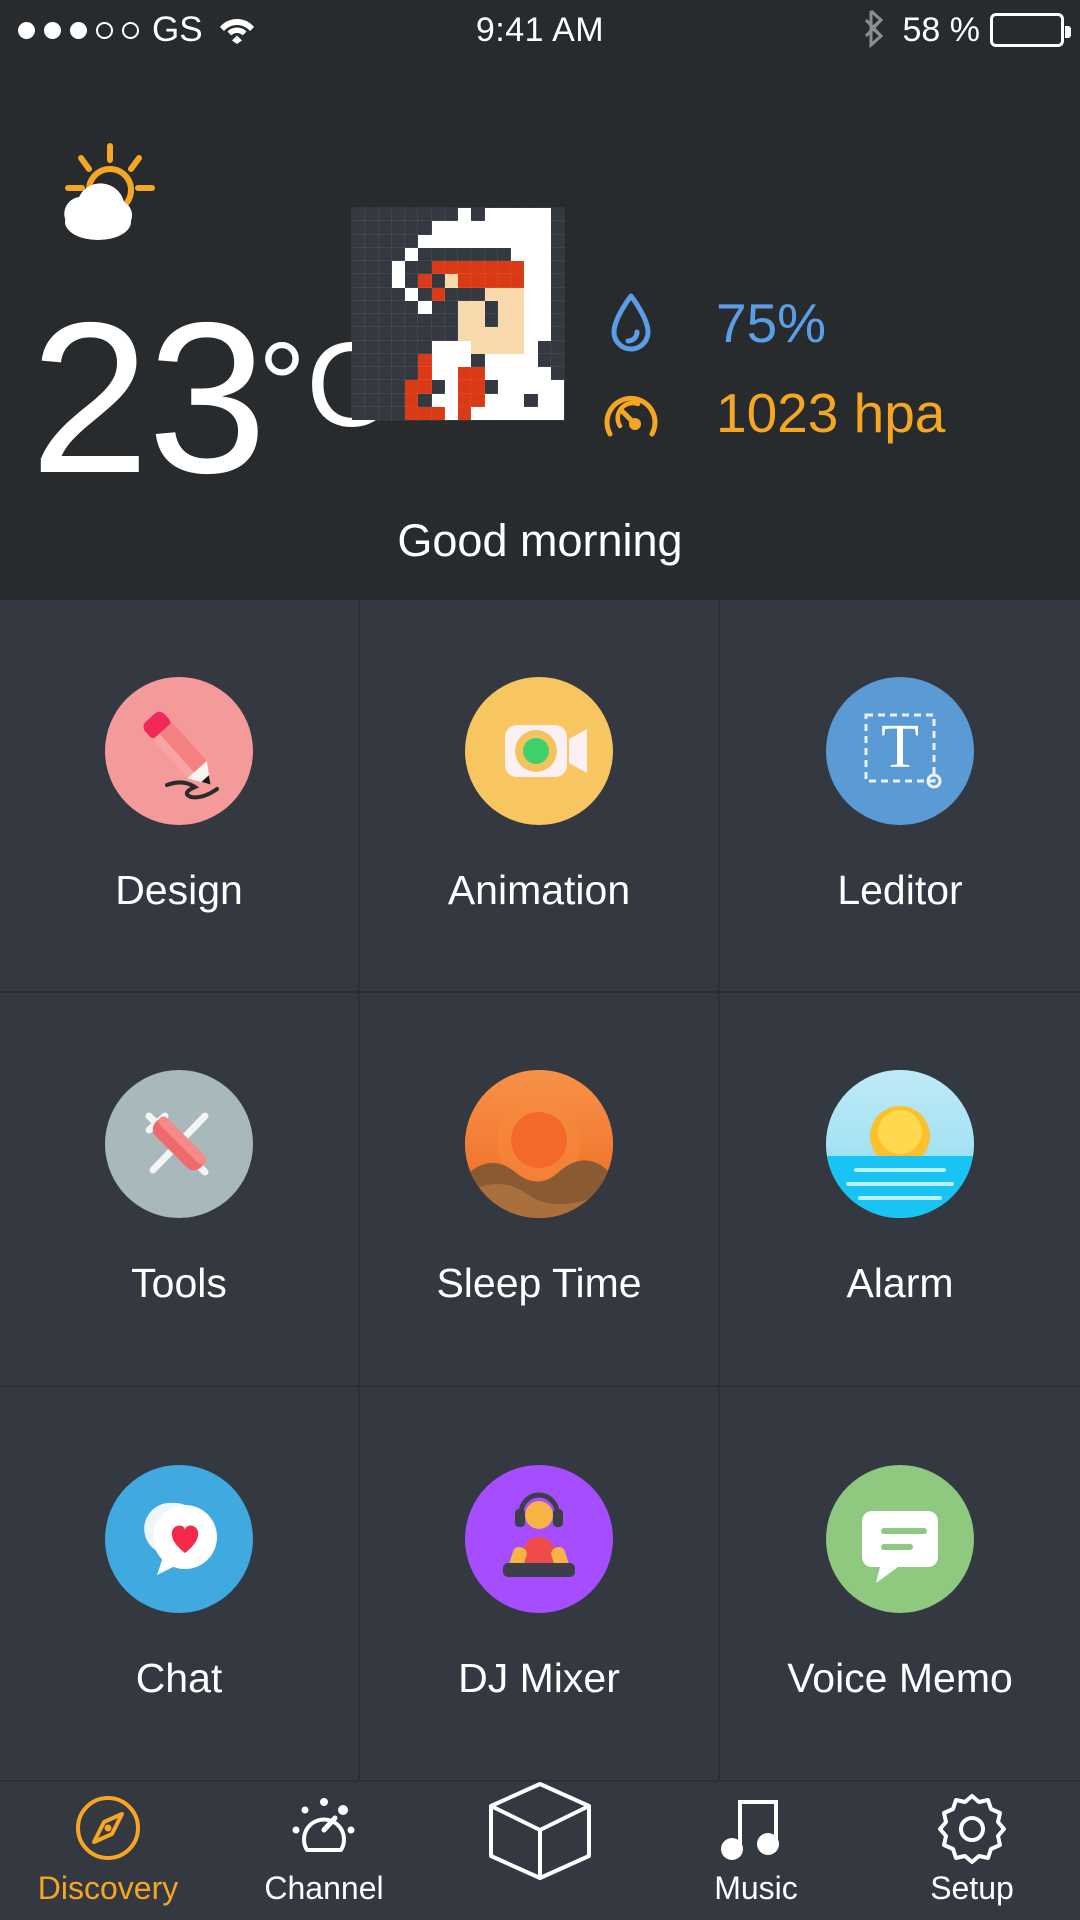 This screenshot has width=1080, height=1920. I want to click on app-tile-chat: Chat, so click(180, 1583).